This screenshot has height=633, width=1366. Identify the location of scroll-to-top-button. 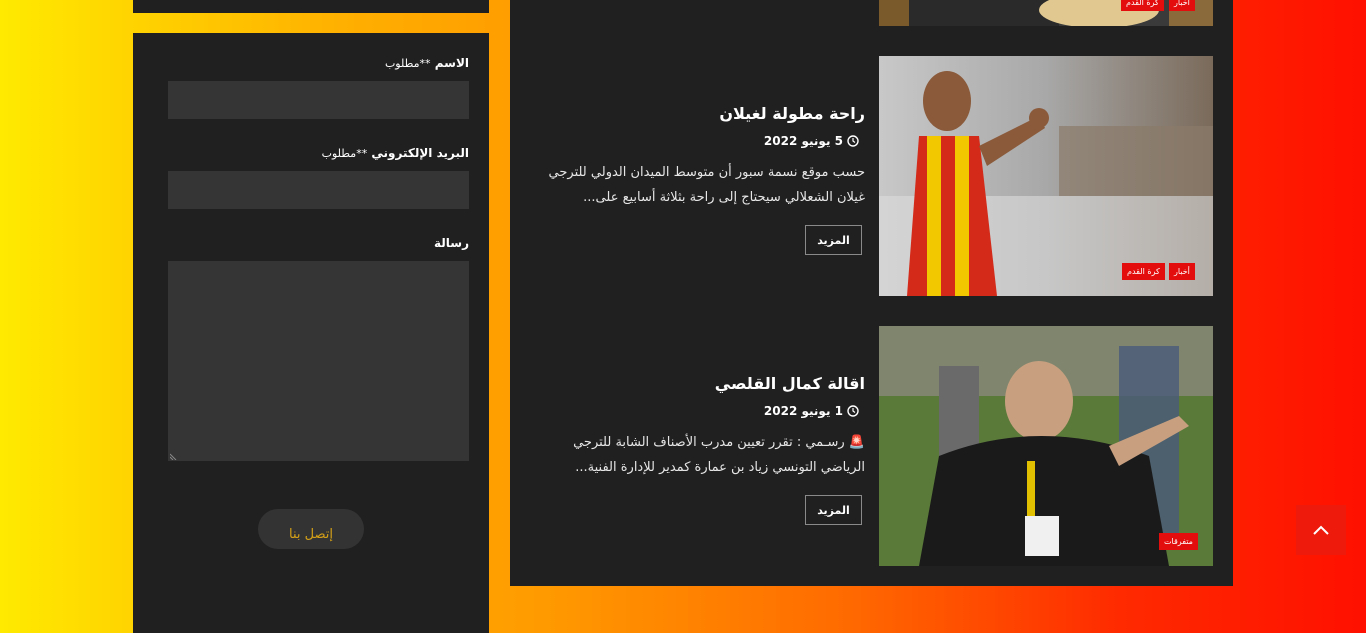
(1321, 530).